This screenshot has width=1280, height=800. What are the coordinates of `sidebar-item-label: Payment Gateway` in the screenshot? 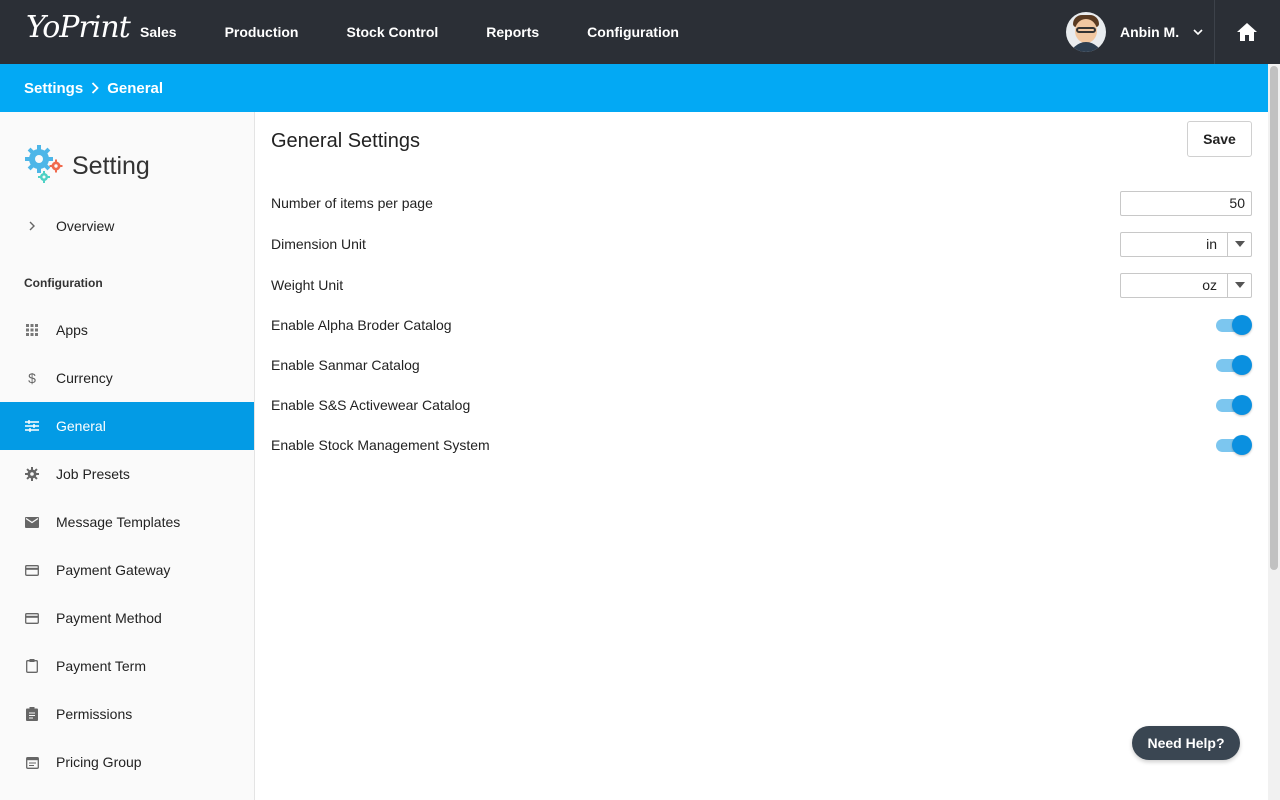 It's located at (113, 570).